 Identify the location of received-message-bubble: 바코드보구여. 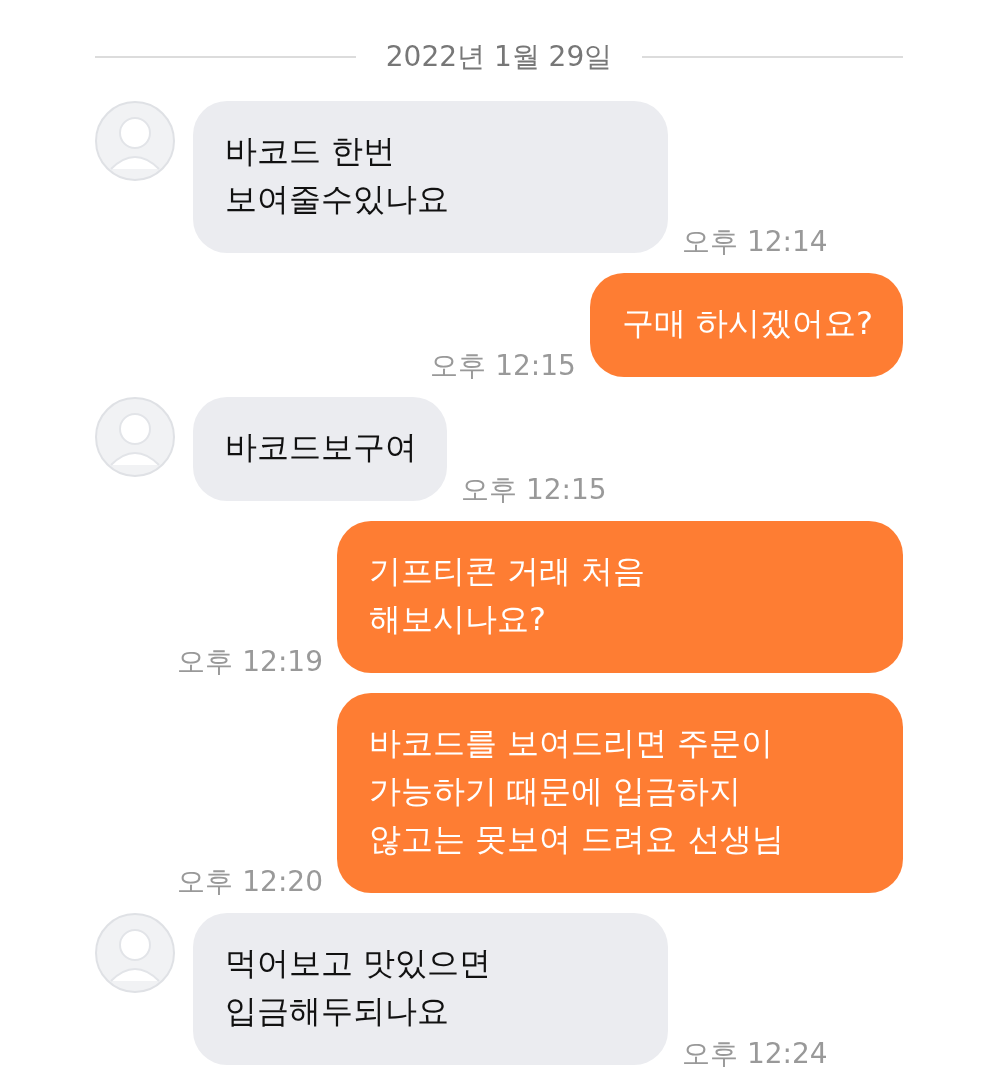
(320, 449).